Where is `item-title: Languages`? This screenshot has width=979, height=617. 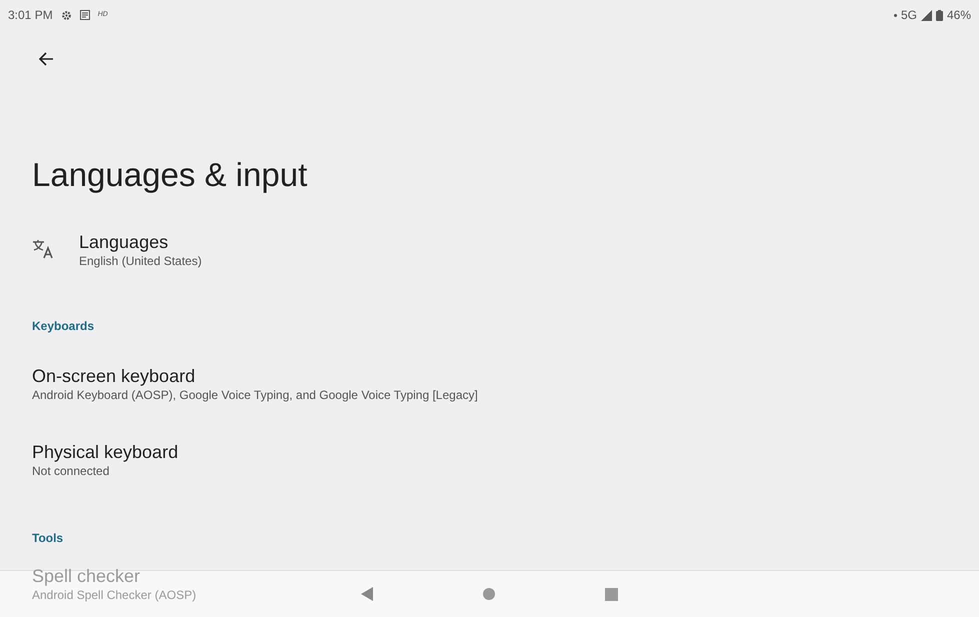 item-title: Languages is located at coordinates (124, 241).